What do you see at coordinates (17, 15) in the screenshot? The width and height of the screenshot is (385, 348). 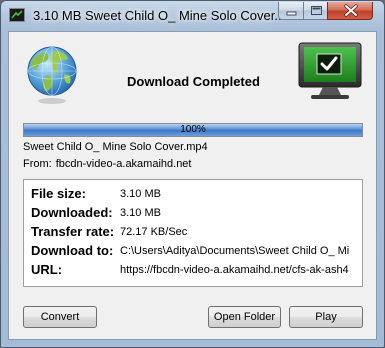 I see `app-icon` at bounding box center [17, 15].